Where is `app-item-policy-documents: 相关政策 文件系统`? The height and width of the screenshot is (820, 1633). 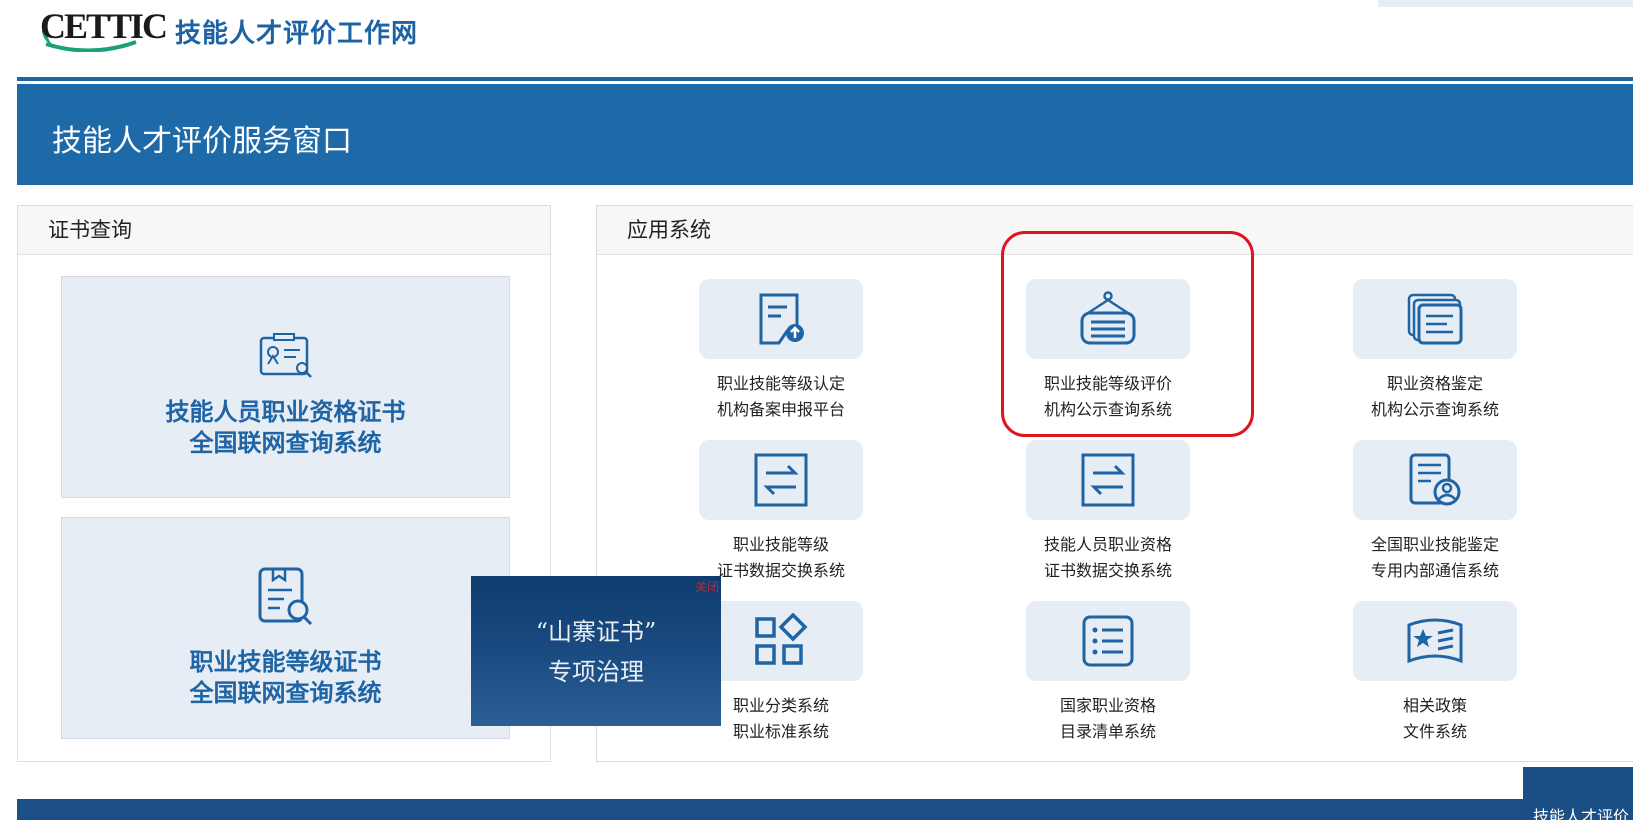 app-item-policy-documents: 相关政策 文件系统 is located at coordinates (1435, 673).